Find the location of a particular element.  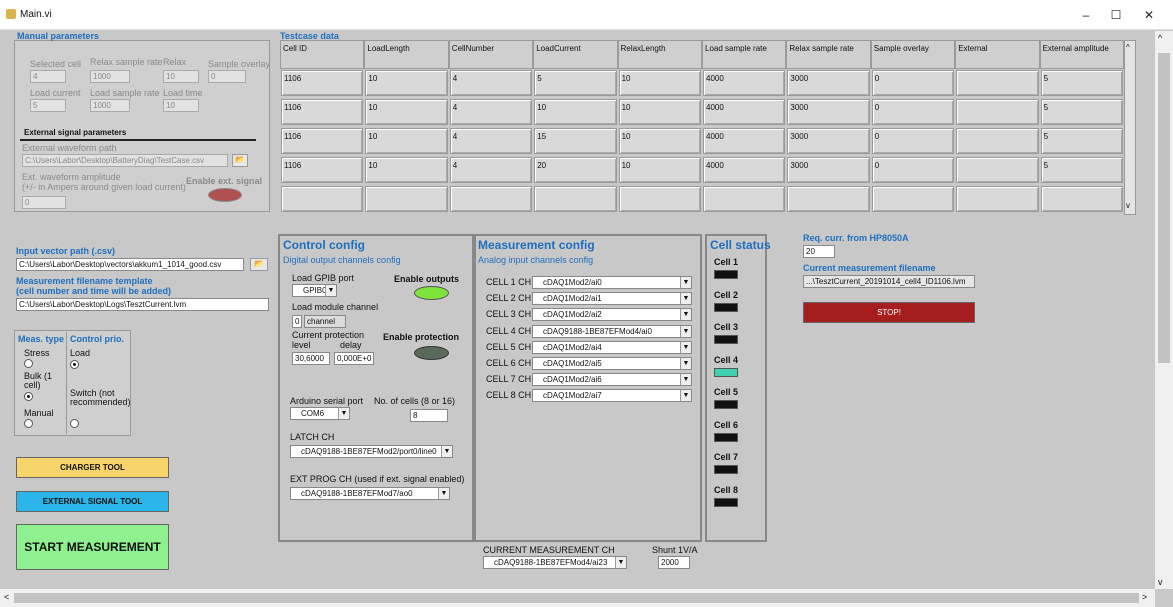

relax-input: 10 is located at coordinates (181, 76).